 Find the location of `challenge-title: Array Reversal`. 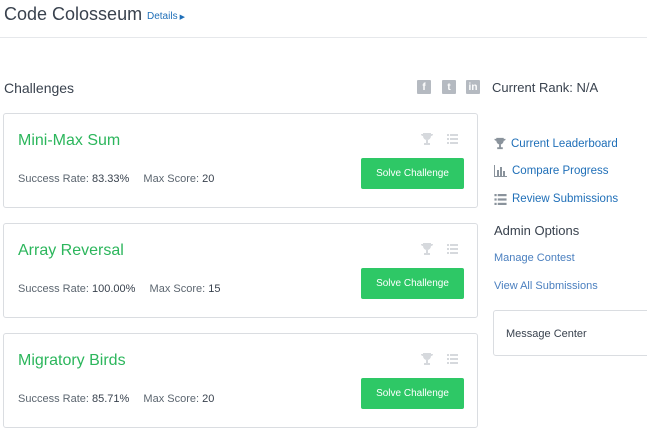

challenge-title: Array Reversal is located at coordinates (71, 251).